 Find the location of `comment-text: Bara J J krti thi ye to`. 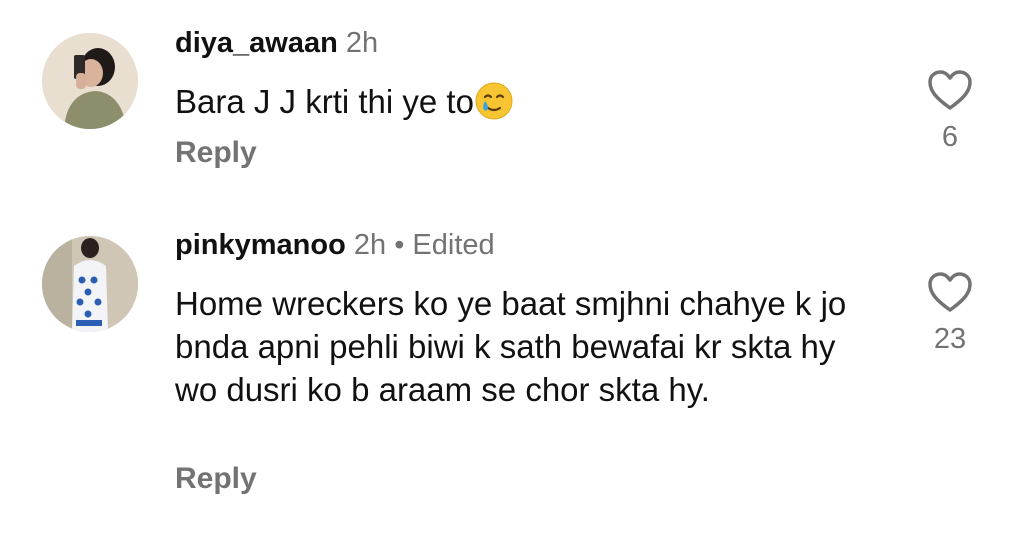

comment-text: Bara J J krti thi ye to is located at coordinates (344, 101).